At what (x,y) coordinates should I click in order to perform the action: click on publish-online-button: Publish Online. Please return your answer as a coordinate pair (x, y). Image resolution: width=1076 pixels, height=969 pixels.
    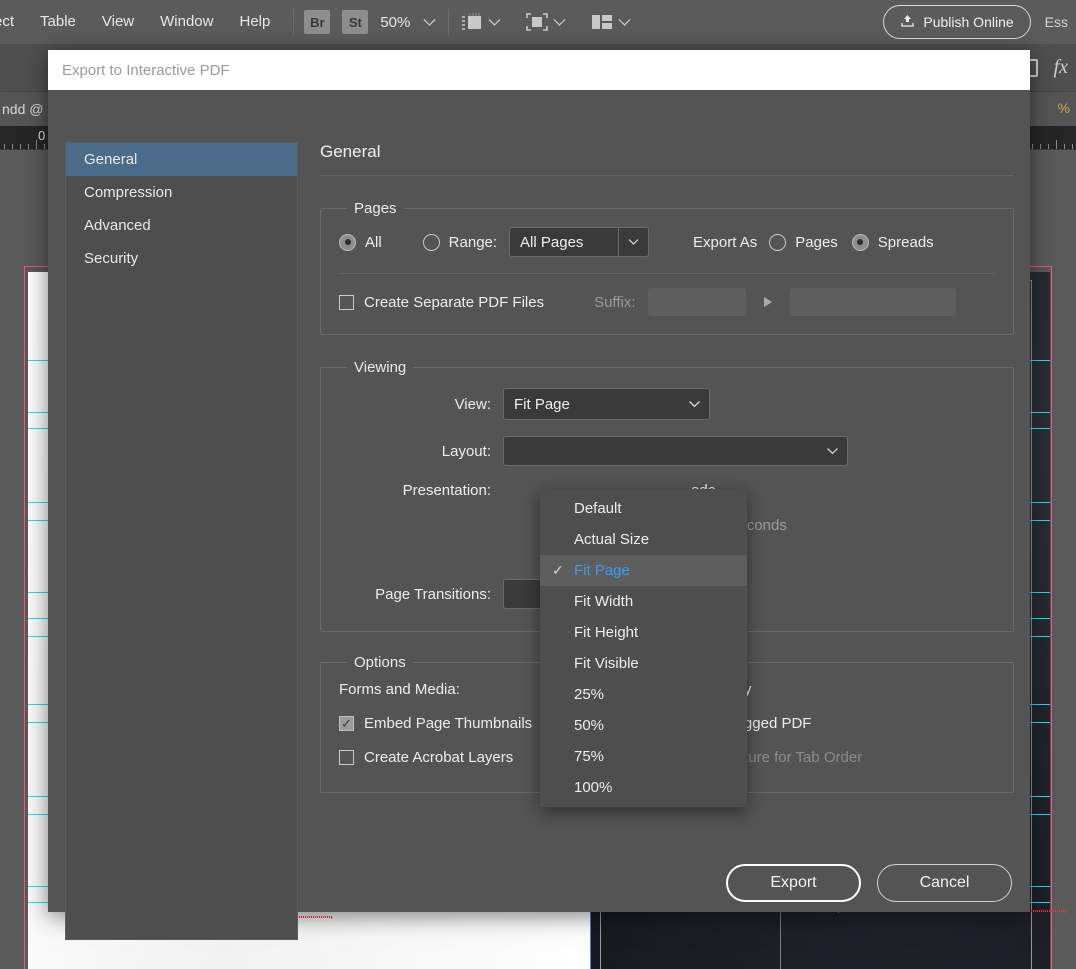
    Looking at the image, I should click on (957, 22).